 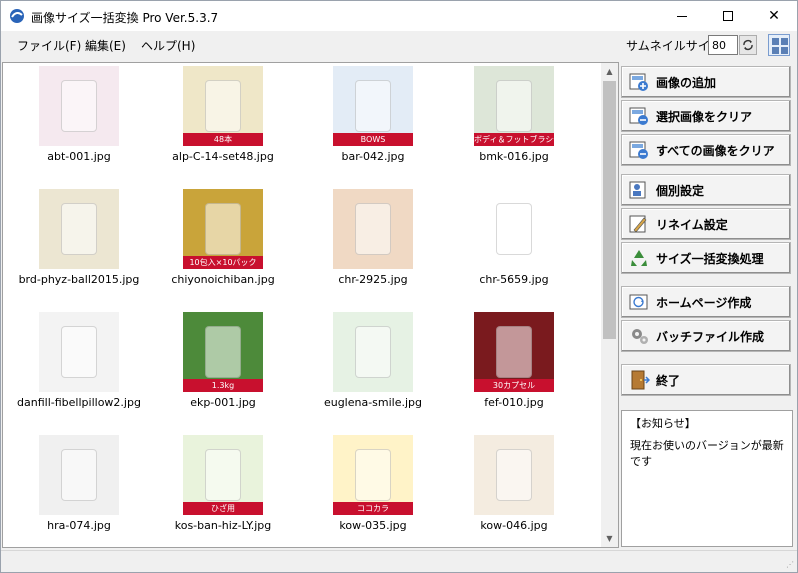 I want to click on grid-icon, so click(x=775, y=41).